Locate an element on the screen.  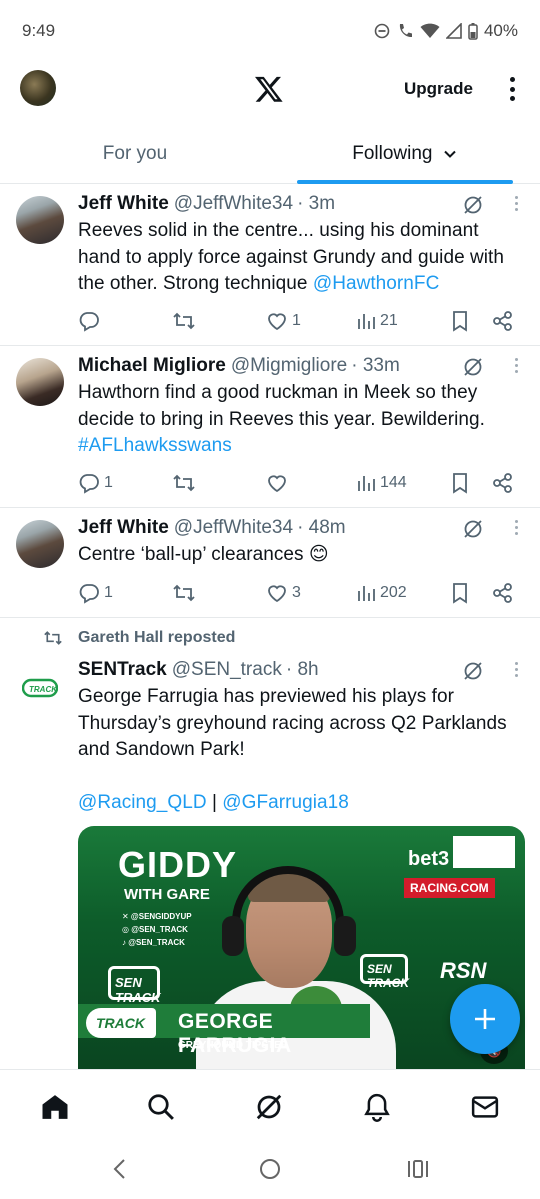
reply-button is located at coordinates (91, 321).